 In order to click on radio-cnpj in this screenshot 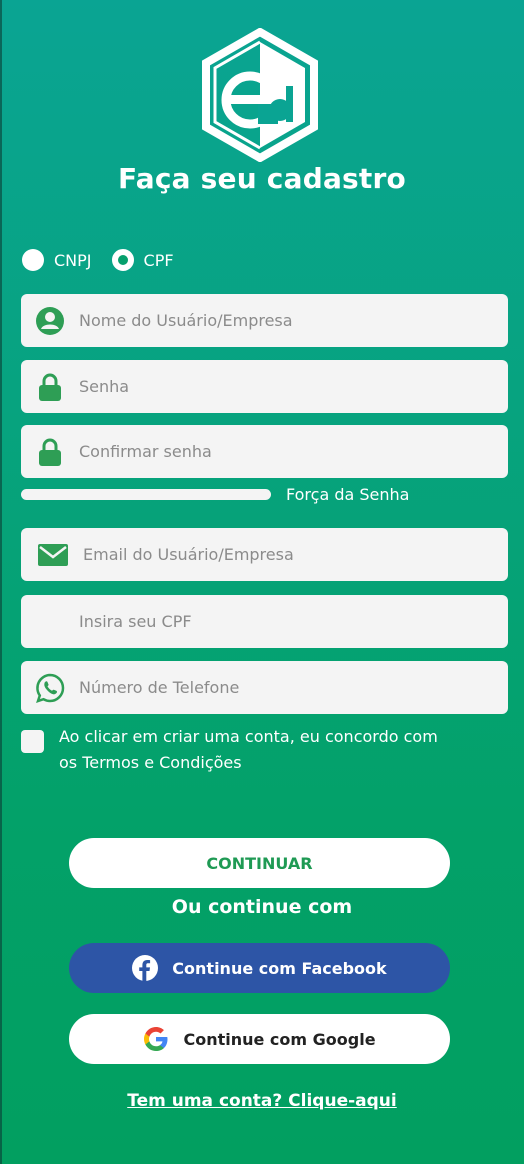, I will do `click(33, 260)`.